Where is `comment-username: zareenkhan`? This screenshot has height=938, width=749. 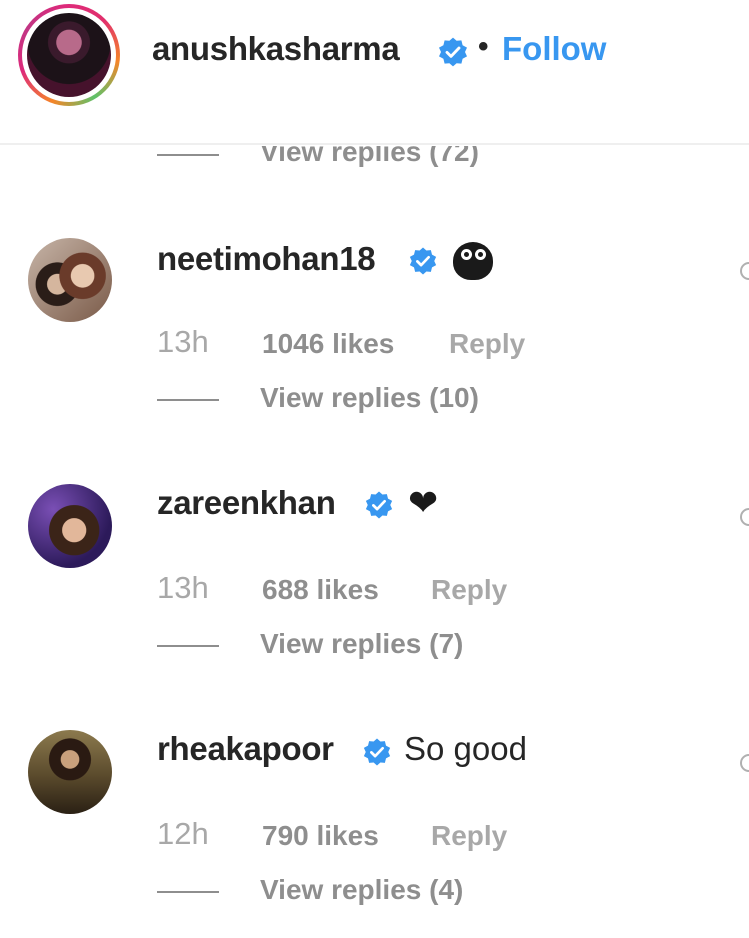 comment-username: zareenkhan is located at coordinates (246, 503).